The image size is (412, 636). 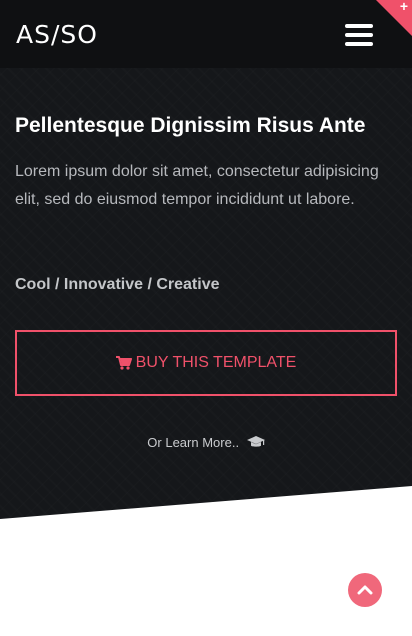 I want to click on chevron-up-icon, so click(x=365, y=590).